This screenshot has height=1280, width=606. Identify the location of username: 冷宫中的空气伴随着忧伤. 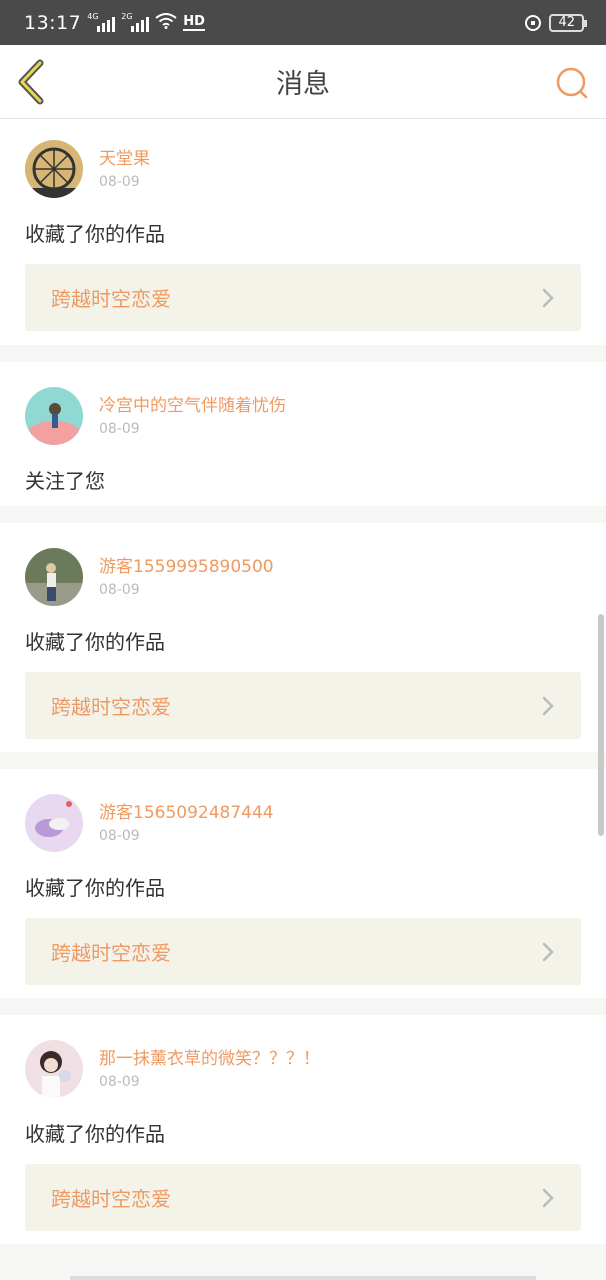
(192, 406).